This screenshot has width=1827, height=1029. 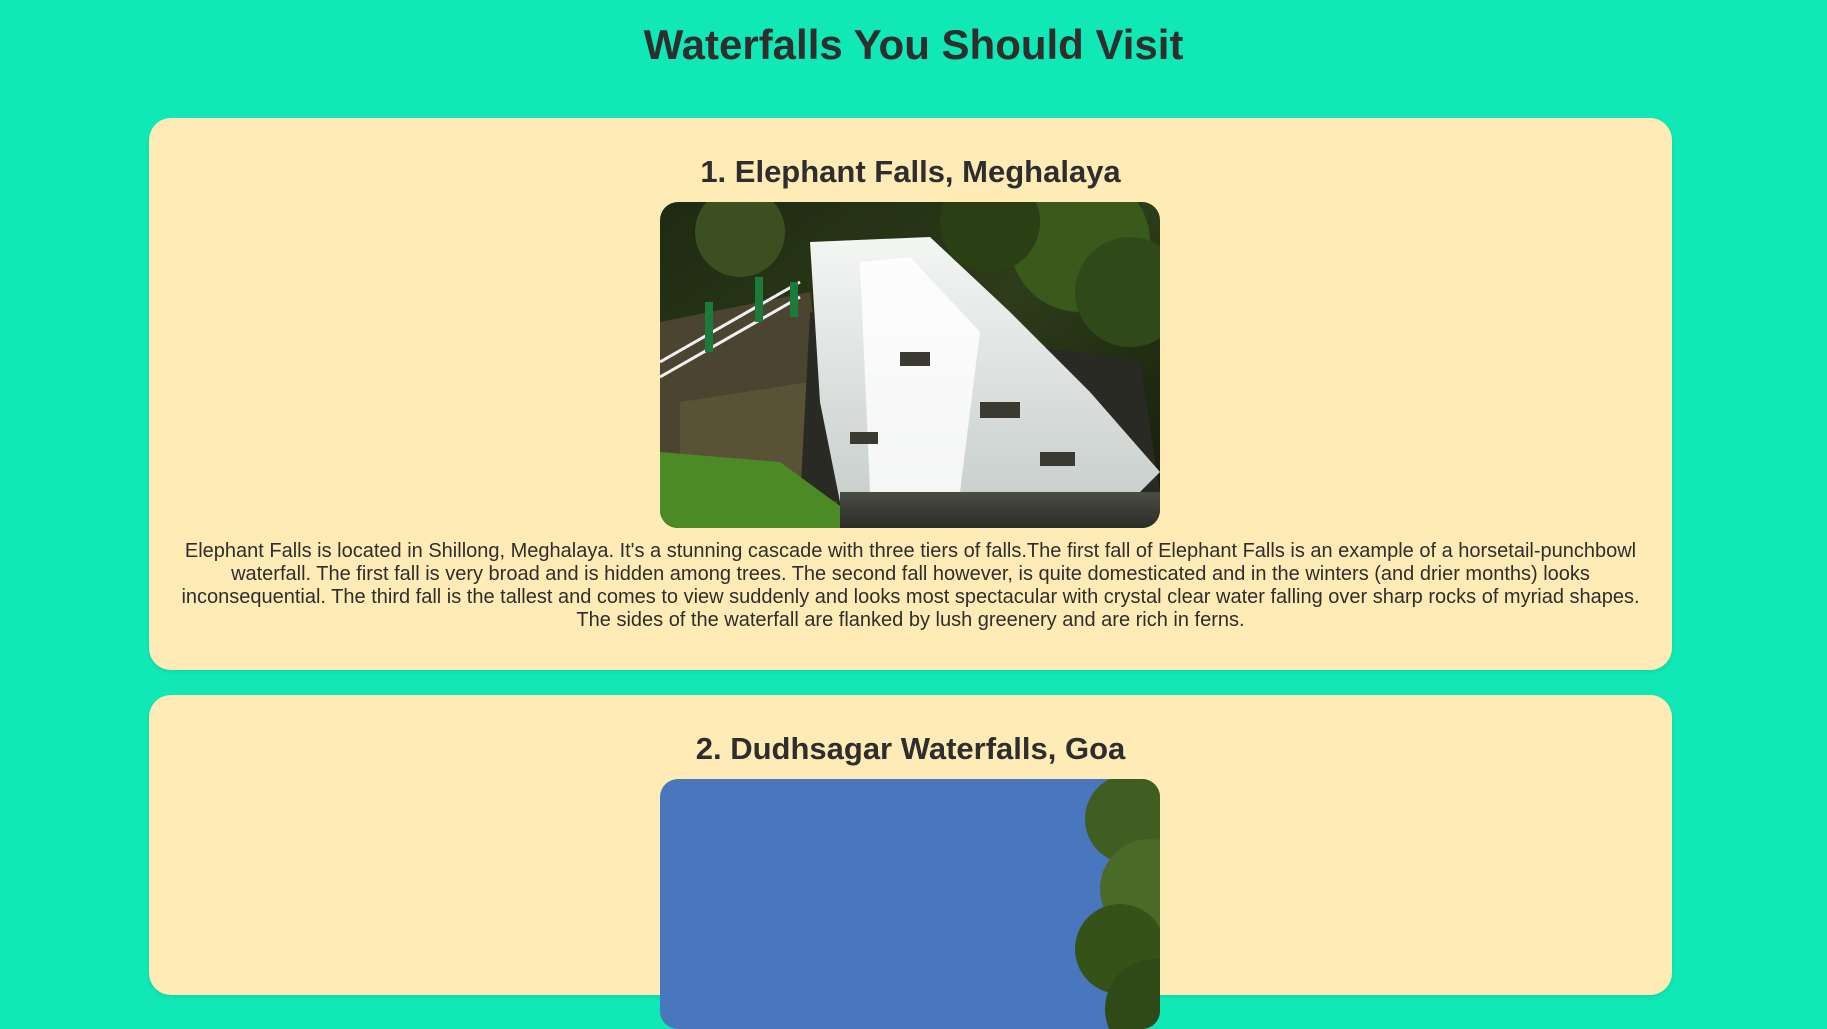 What do you see at coordinates (910, 748) in the screenshot?
I see `waterfall-heading: 2. Dudhsagar Waterfalls, Goa` at bounding box center [910, 748].